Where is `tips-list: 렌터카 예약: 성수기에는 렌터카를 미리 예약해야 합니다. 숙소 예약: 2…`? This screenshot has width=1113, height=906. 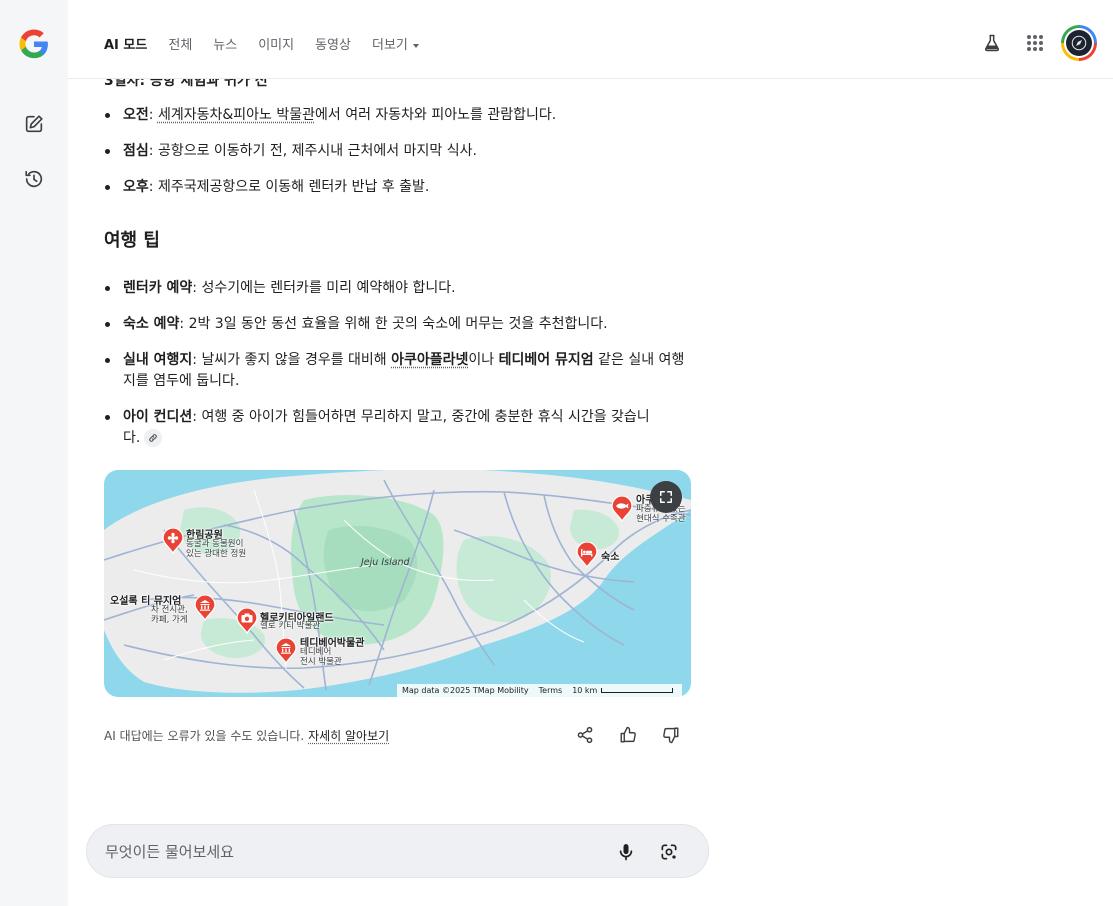
tips-list: 렌터카 예약: 성수기에는 렌터카를 미리 예약해야 합니다. 숙소 예약: 2… is located at coordinates (399, 363).